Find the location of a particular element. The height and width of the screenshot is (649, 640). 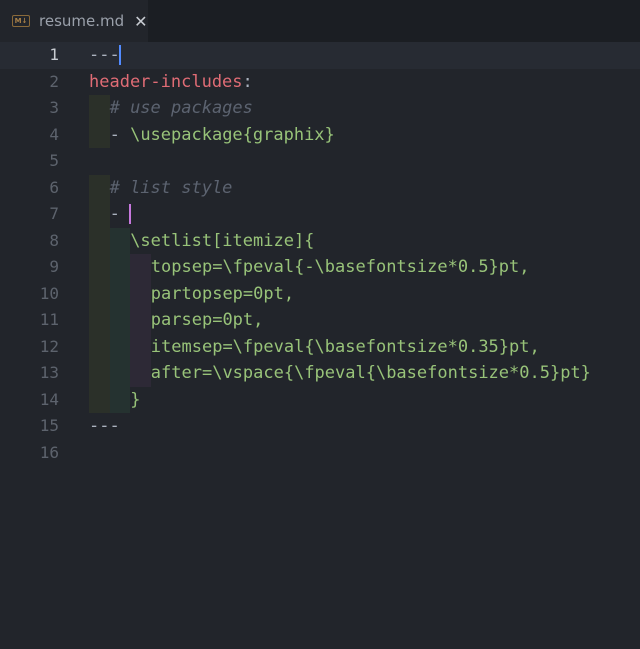

code-text: } is located at coordinates (135, 399).